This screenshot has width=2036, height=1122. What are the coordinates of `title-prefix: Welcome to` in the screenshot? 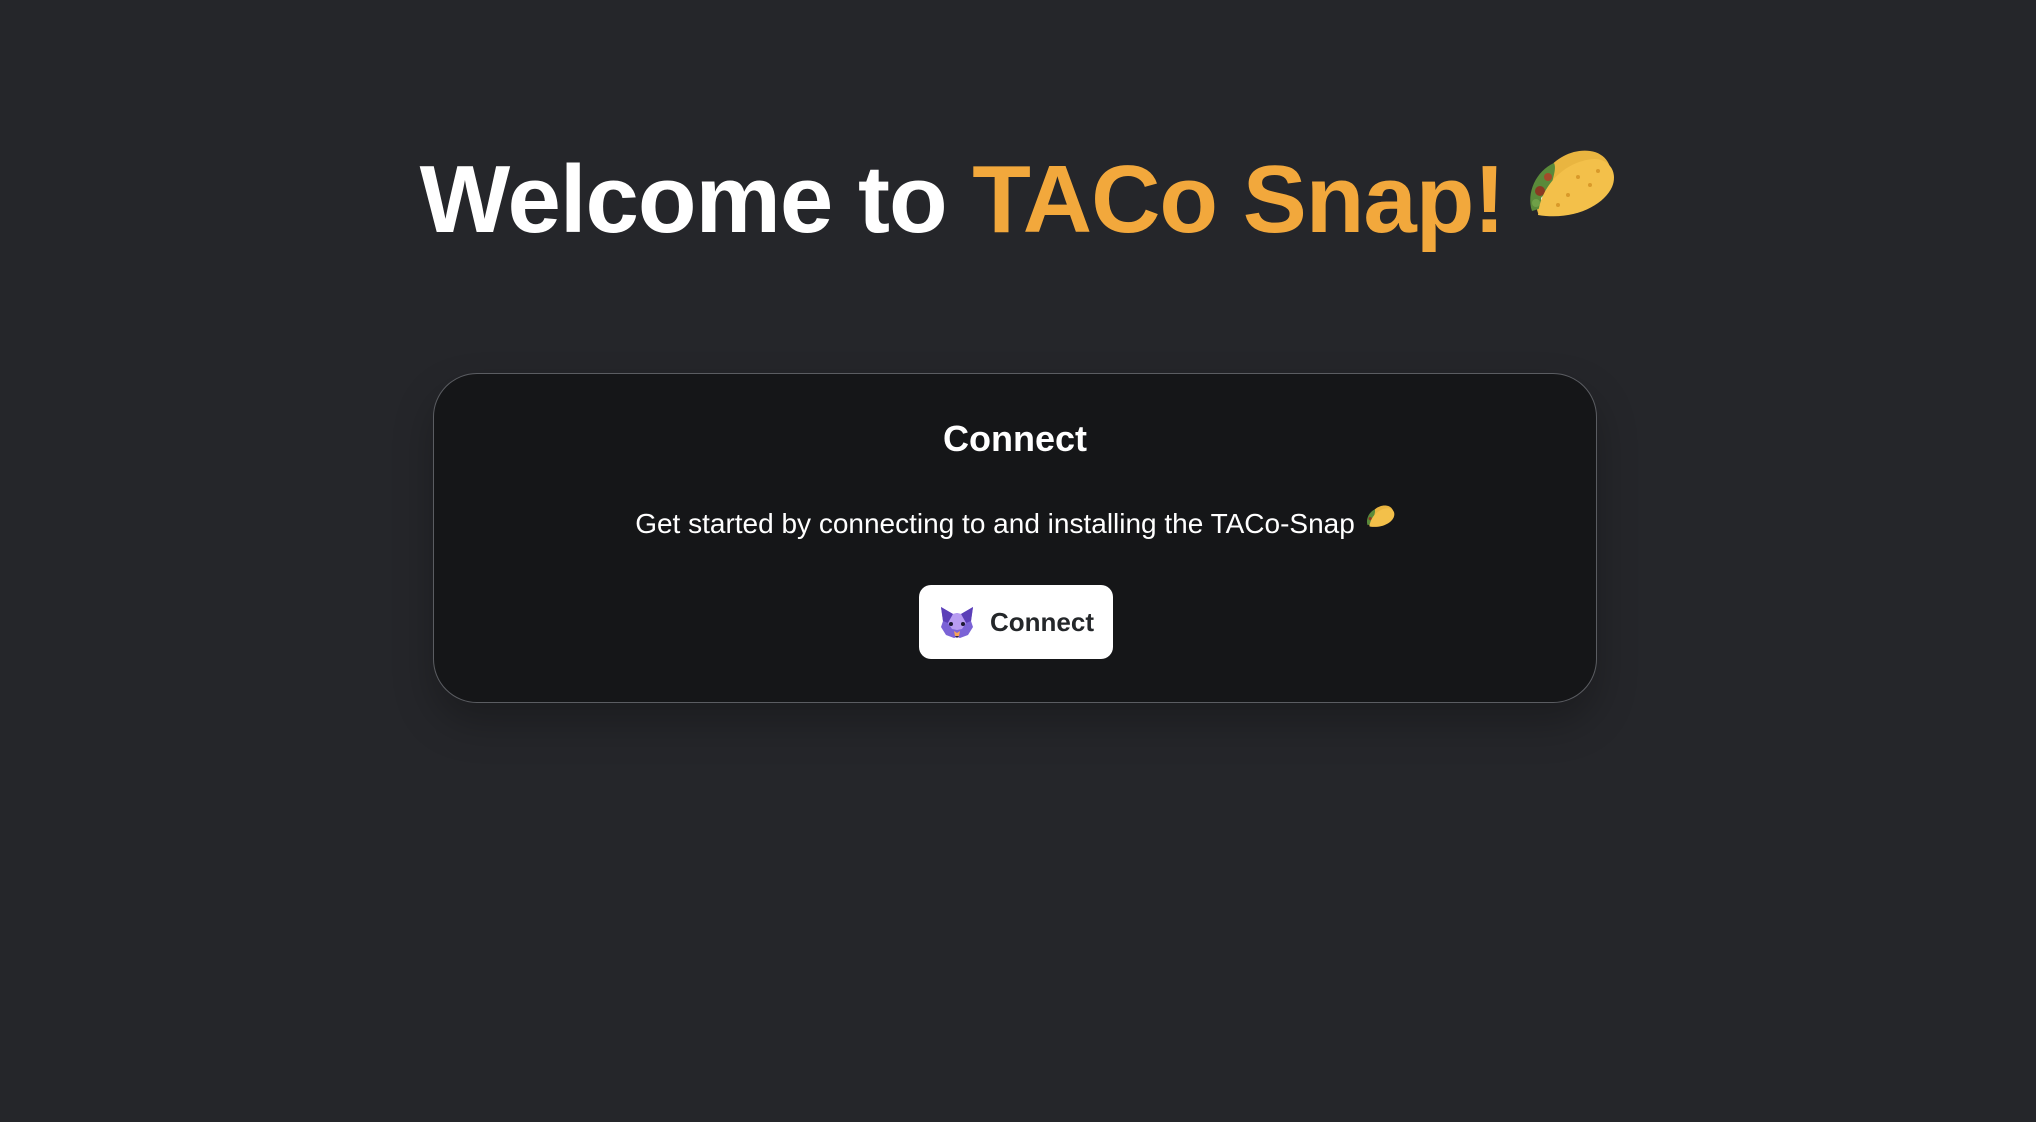 It's located at (696, 199).